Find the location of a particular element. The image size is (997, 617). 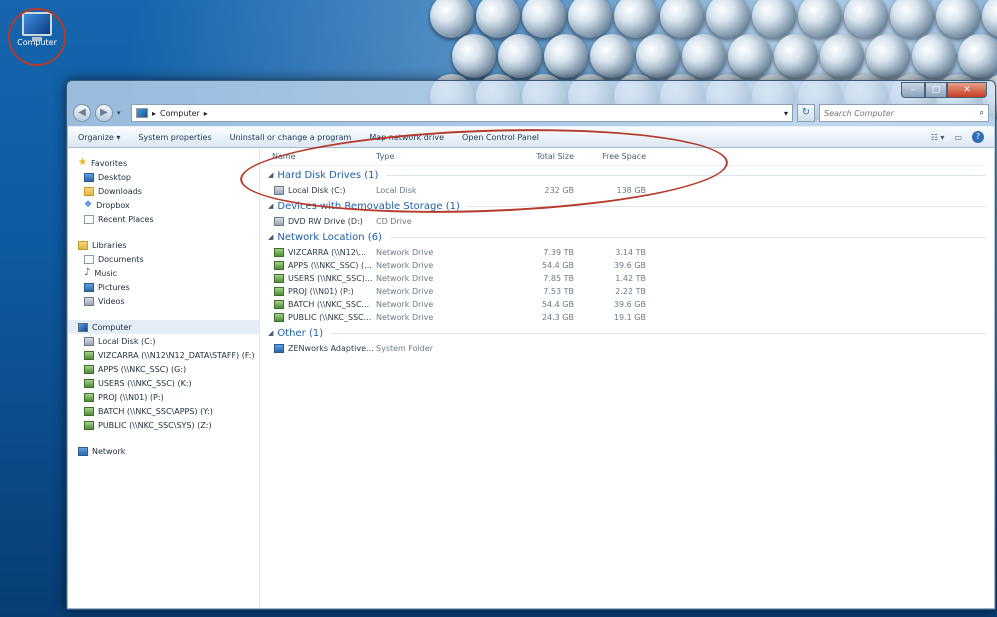

desktop-icon is located at coordinates (89, 177).